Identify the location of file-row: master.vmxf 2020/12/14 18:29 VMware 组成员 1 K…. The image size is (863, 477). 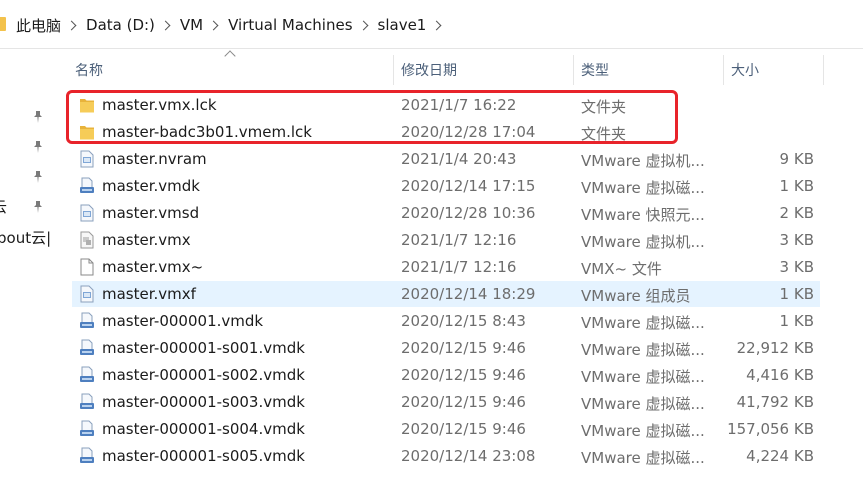
(446, 294).